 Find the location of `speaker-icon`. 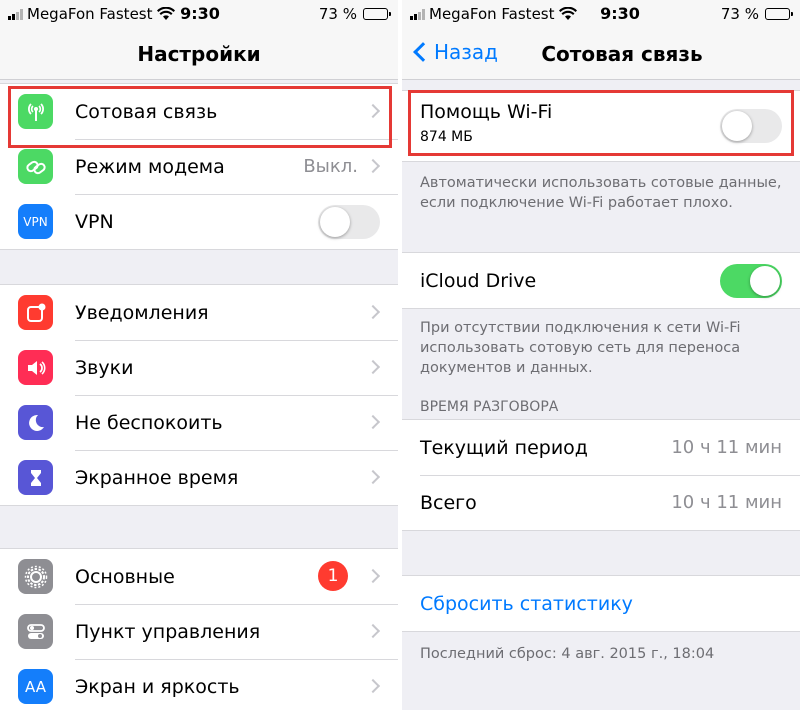

speaker-icon is located at coordinates (35, 367).